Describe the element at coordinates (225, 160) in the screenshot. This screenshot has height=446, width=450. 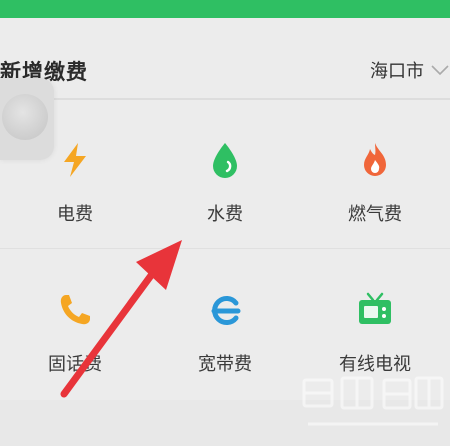
I see `water-drop-icon` at that location.